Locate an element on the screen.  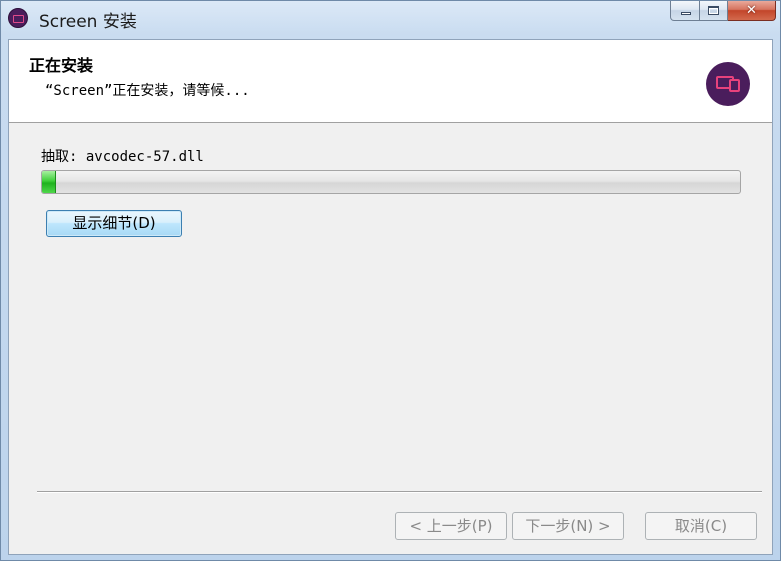
window-title: Screen 安装 is located at coordinates (88, 22).